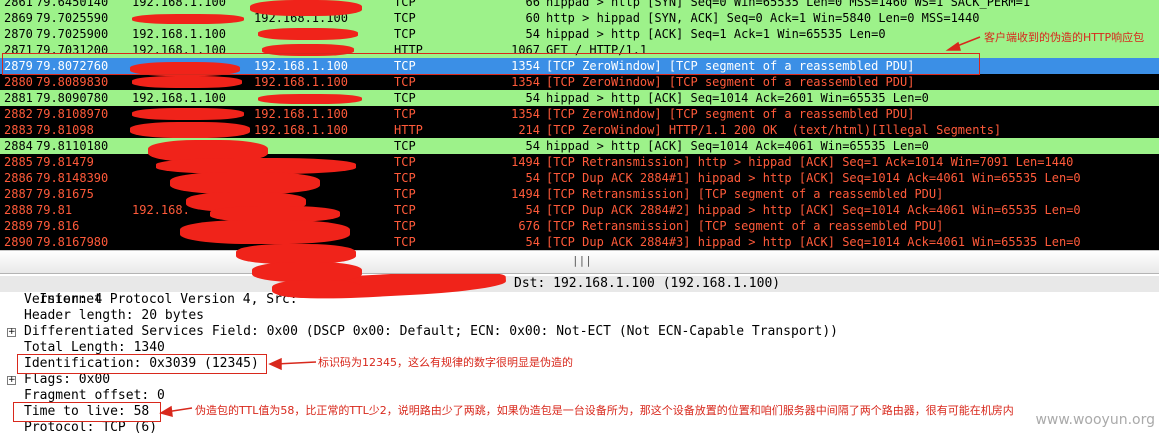 Image resolution: width=1159 pixels, height=433 pixels. I want to click on identification-arrow-line, so click(296, 363).